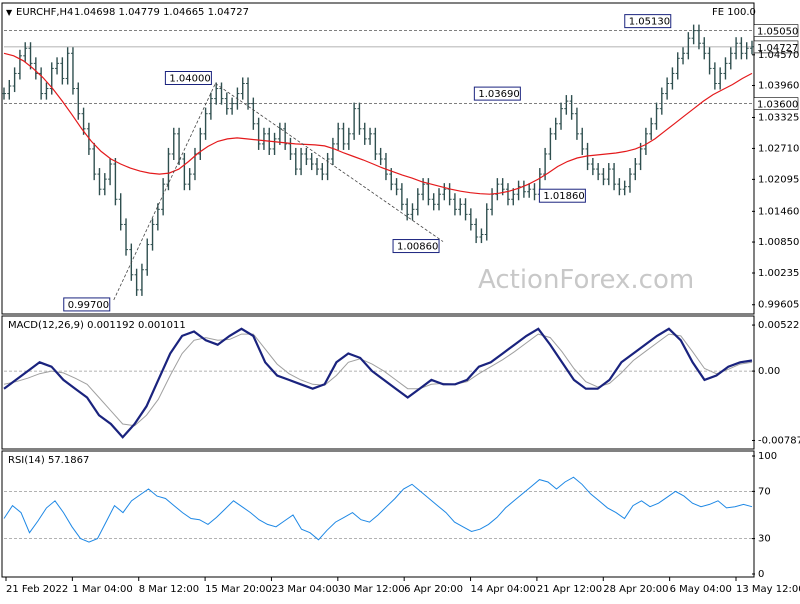  What do you see at coordinates (238, 589) in the screenshot?
I see `x-tick-label: 15 Mar 20:00` at bounding box center [238, 589].